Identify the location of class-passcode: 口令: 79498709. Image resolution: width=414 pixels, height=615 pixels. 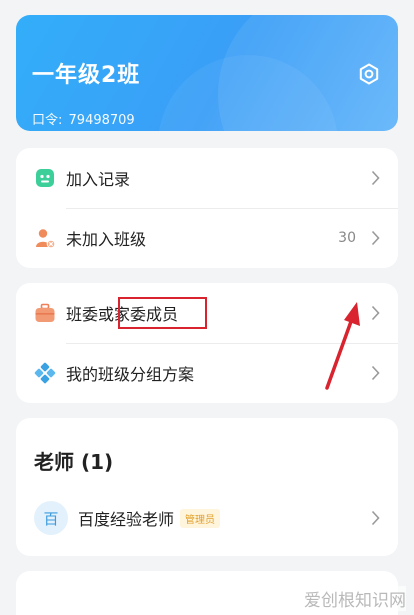
(83, 118).